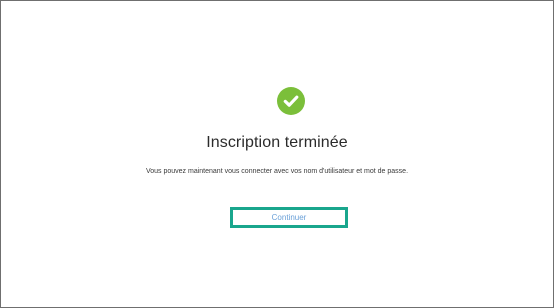 The height and width of the screenshot is (308, 554). What do you see at coordinates (291, 101) in the screenshot?
I see `check-circle-icon` at bounding box center [291, 101].